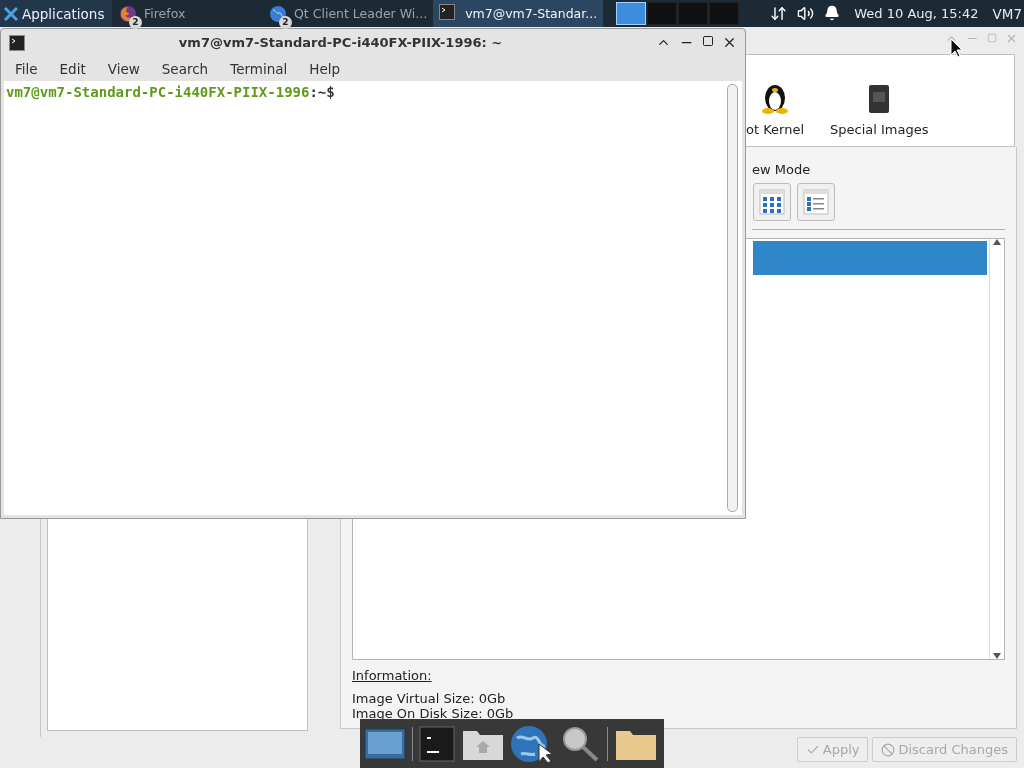  Describe the element at coordinates (26, 68) in the screenshot. I see `menu-item: File` at that location.